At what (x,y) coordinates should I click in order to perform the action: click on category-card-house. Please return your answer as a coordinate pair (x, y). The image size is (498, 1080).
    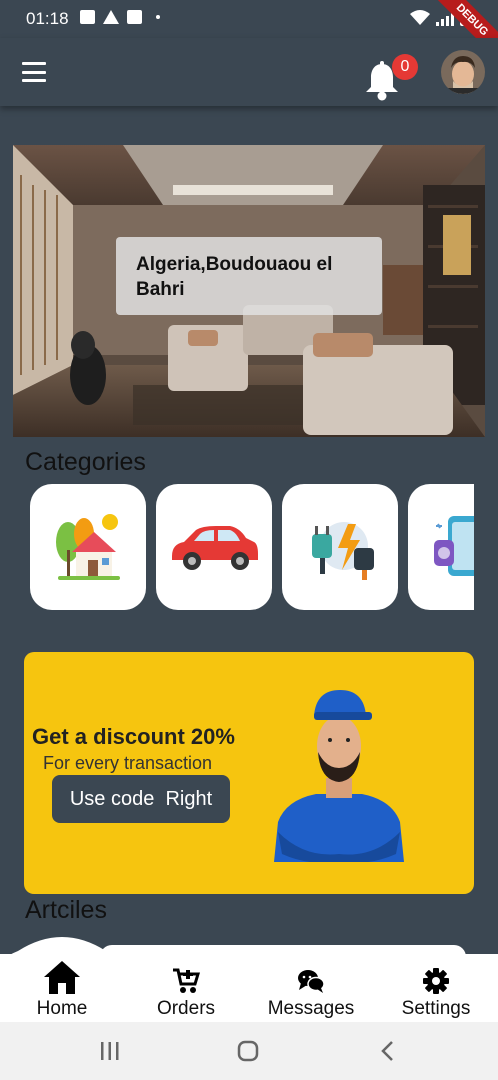
    Looking at the image, I should click on (88, 547).